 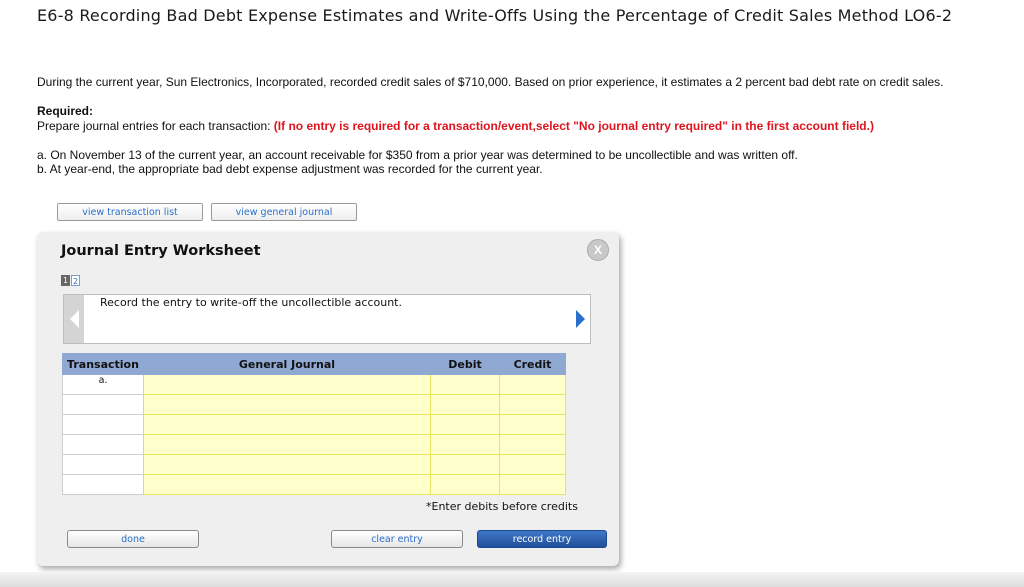 What do you see at coordinates (75, 280) in the screenshot?
I see `page-2-button: 2` at bounding box center [75, 280].